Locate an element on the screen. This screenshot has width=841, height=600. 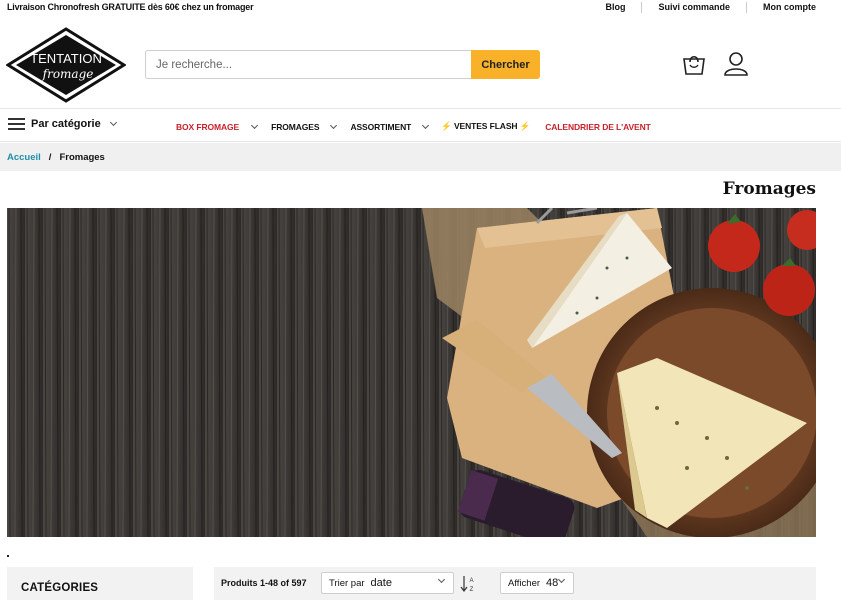
breadcrumb-current: Fromages is located at coordinates (82, 157).